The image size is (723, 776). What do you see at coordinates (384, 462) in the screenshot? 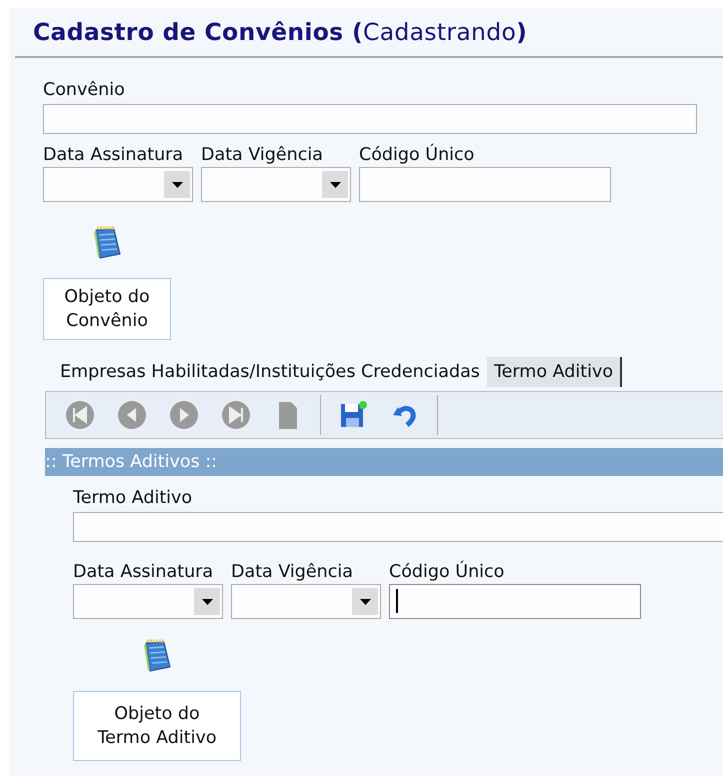
I see `section-header: :: Termos Aditivos ::` at bounding box center [384, 462].